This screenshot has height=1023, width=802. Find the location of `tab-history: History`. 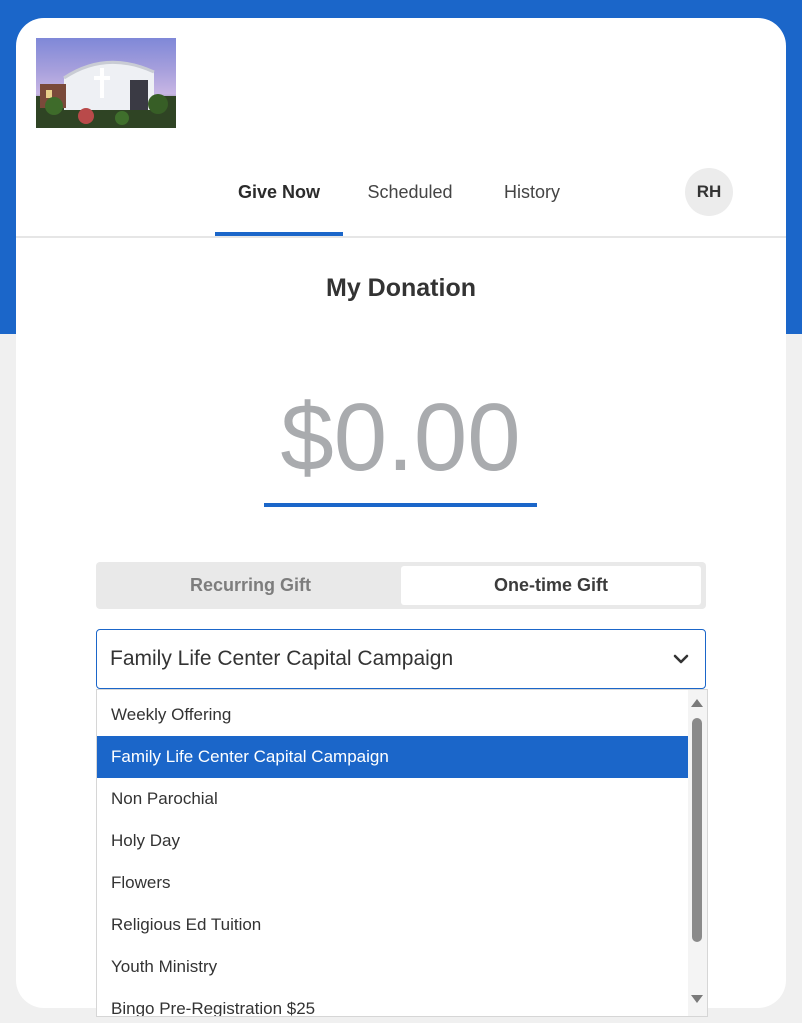

tab-history: History is located at coordinates (532, 202).